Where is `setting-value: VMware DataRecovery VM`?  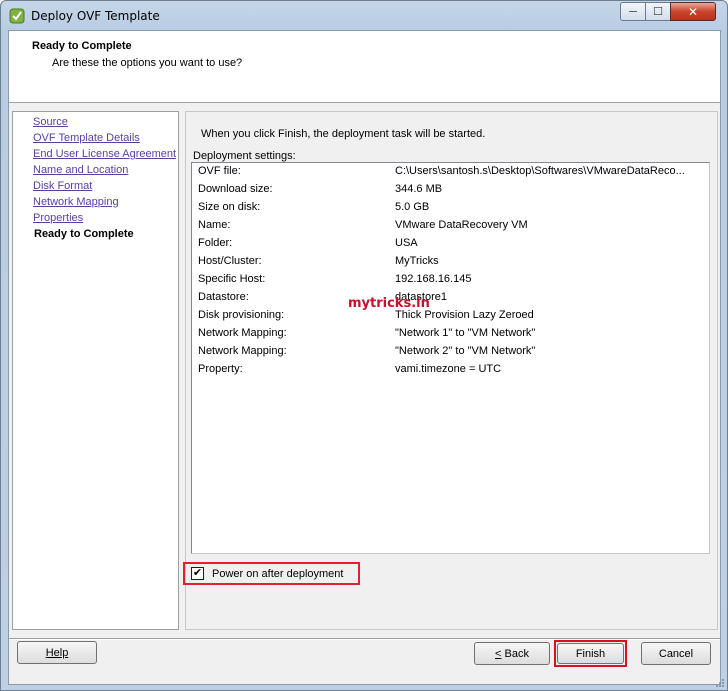
setting-value: VMware DataRecovery VM is located at coordinates (461, 225).